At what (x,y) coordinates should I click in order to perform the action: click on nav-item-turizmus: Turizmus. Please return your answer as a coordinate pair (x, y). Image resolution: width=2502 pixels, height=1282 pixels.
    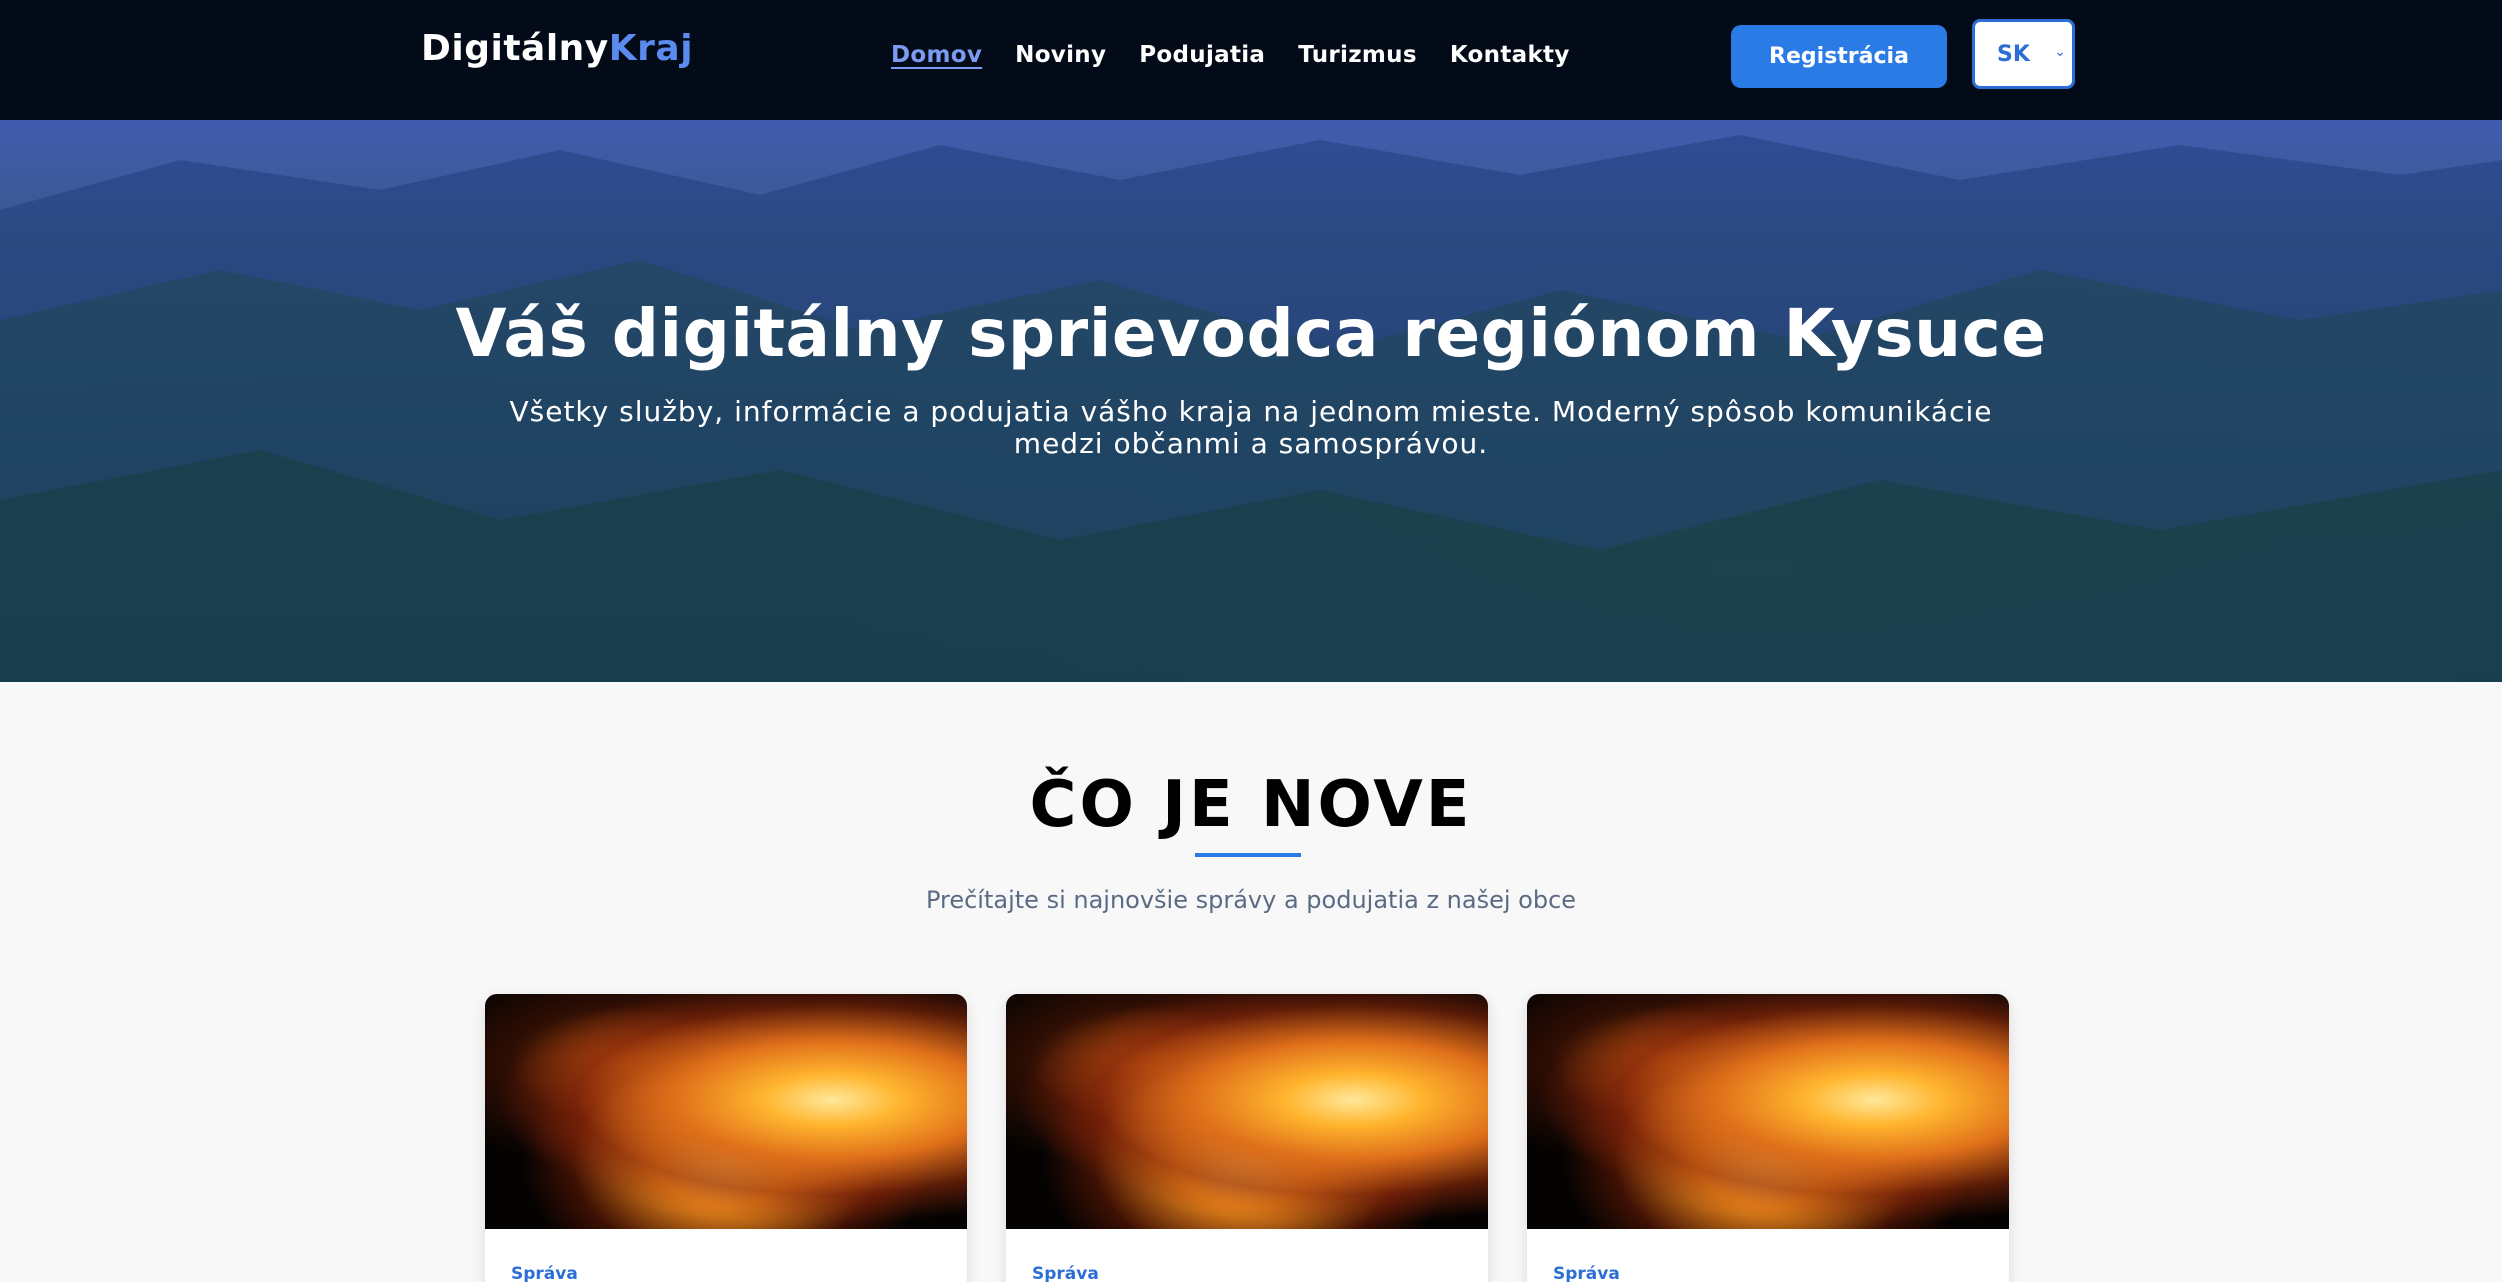
    Looking at the image, I should click on (1357, 55).